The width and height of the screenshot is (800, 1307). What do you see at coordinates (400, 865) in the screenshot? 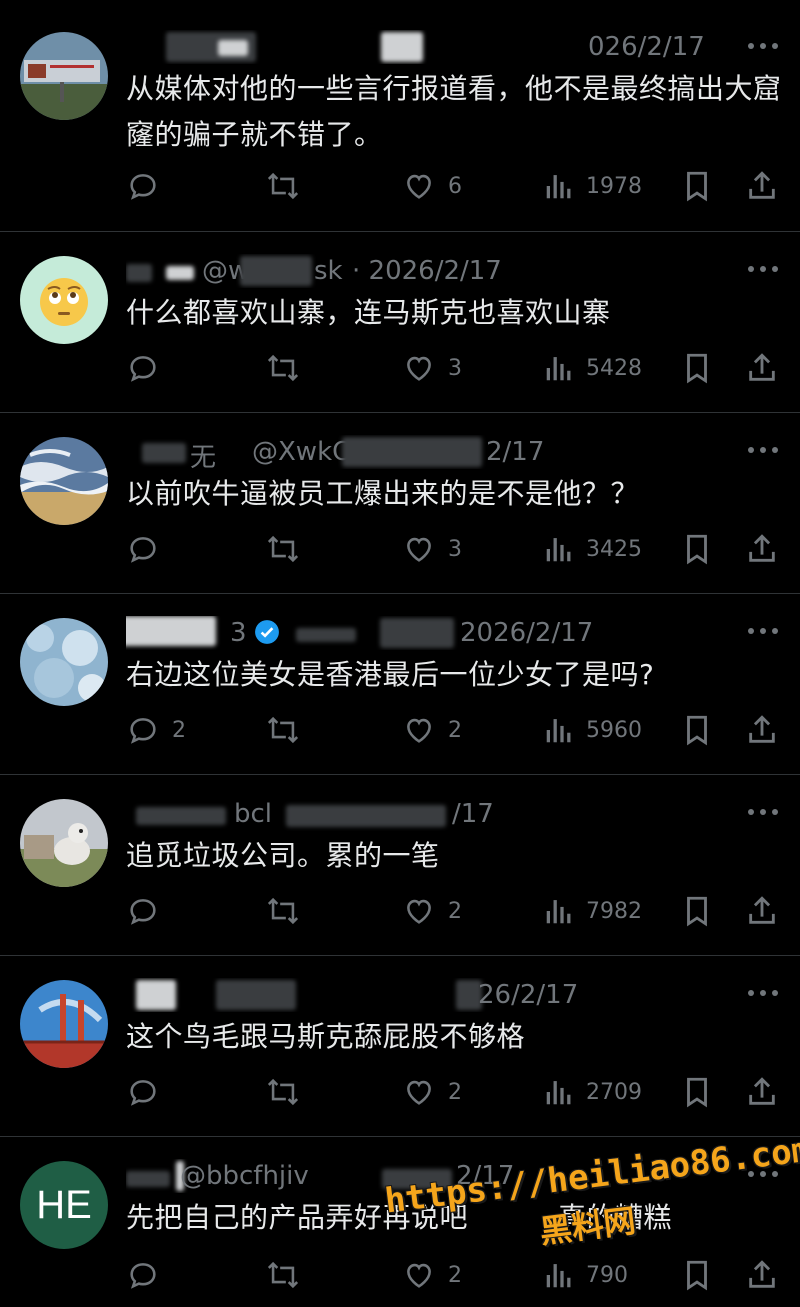
I see `reply-card: bcl /17 追觅垃圾公司。累的一笔 2 7982` at bounding box center [400, 865].